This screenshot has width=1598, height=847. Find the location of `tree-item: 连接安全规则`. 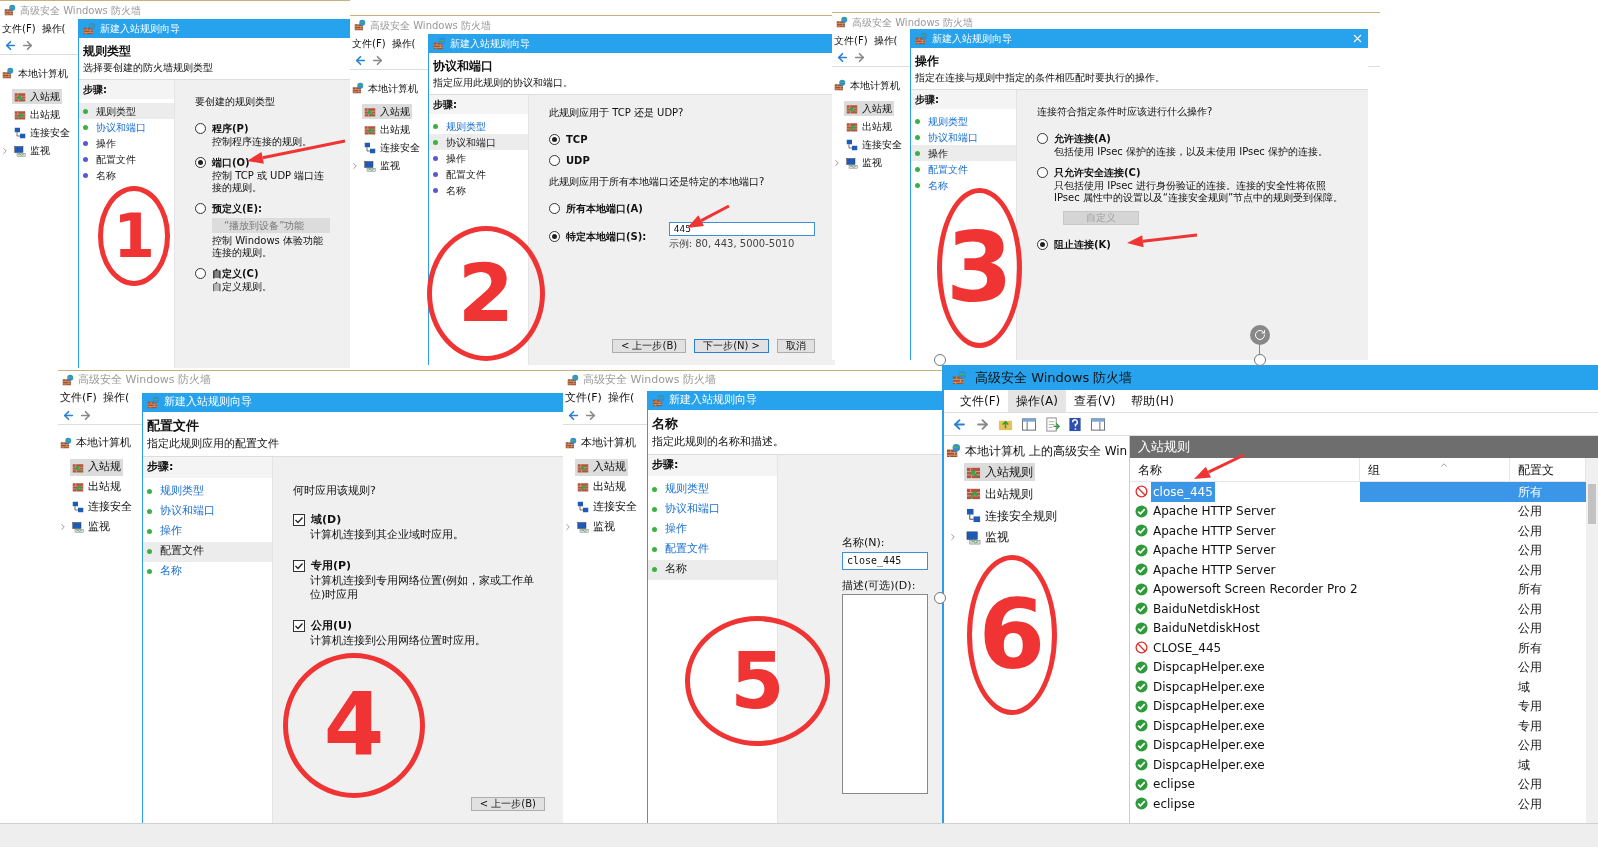

tree-item: 连接安全规则 is located at coordinates (1011, 515).